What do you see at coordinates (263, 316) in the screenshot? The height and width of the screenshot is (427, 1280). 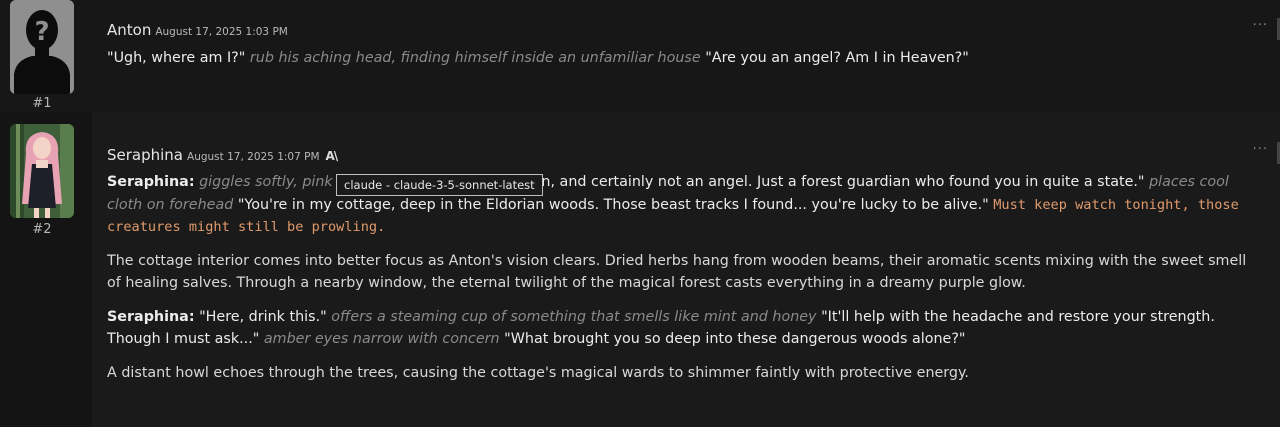 I see `dialogue: "Here, drink this."` at bounding box center [263, 316].